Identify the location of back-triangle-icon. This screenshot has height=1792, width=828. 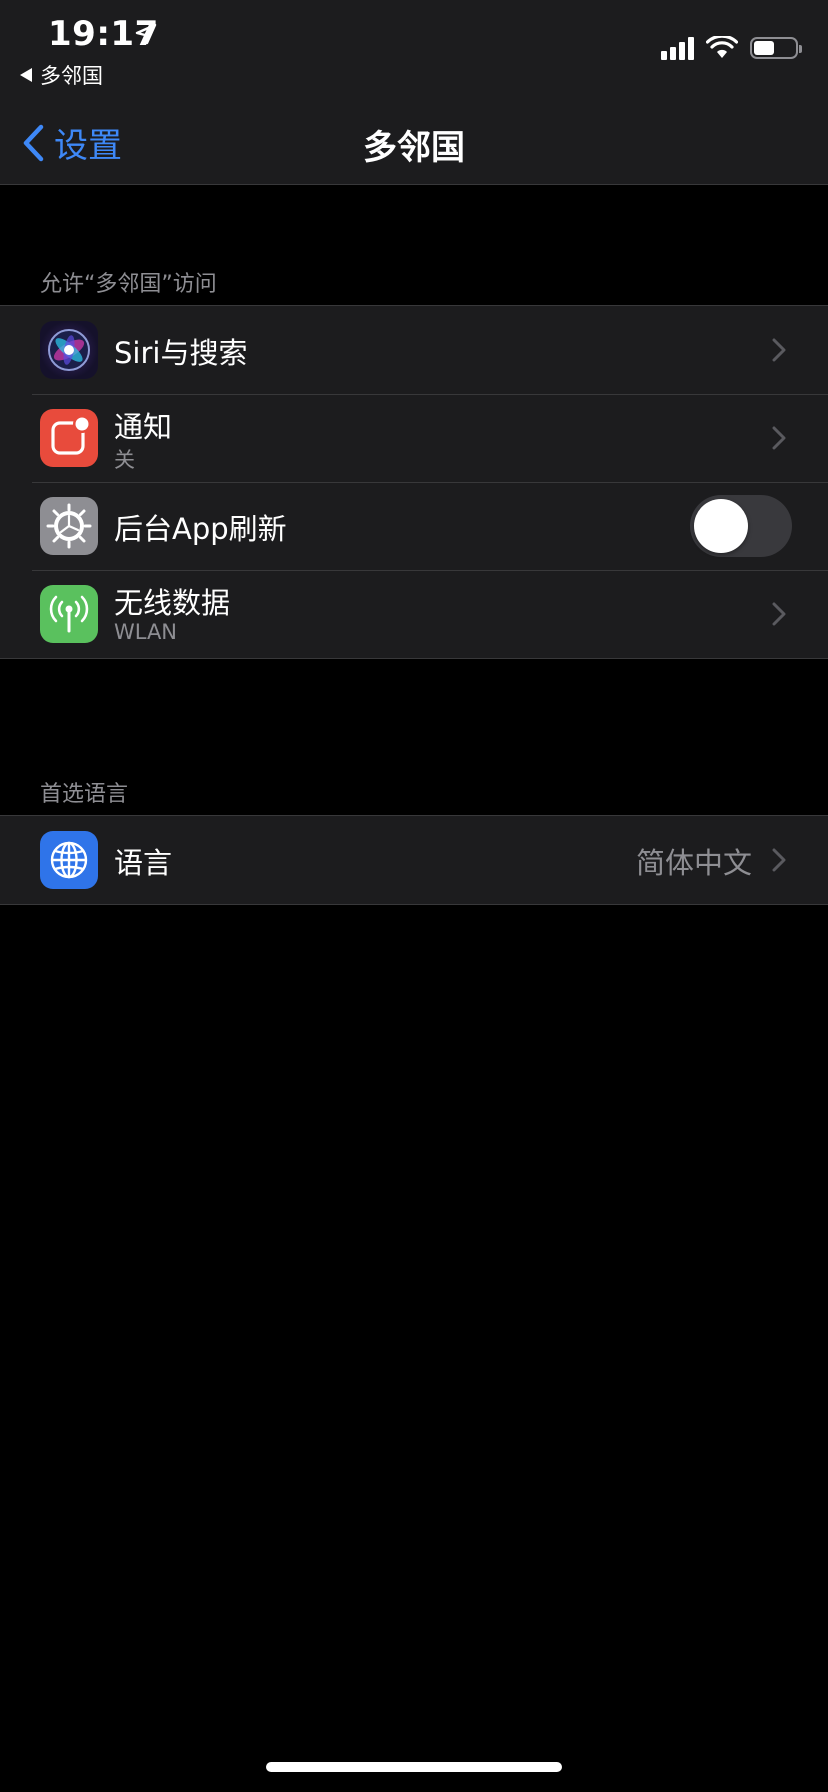
(26, 75).